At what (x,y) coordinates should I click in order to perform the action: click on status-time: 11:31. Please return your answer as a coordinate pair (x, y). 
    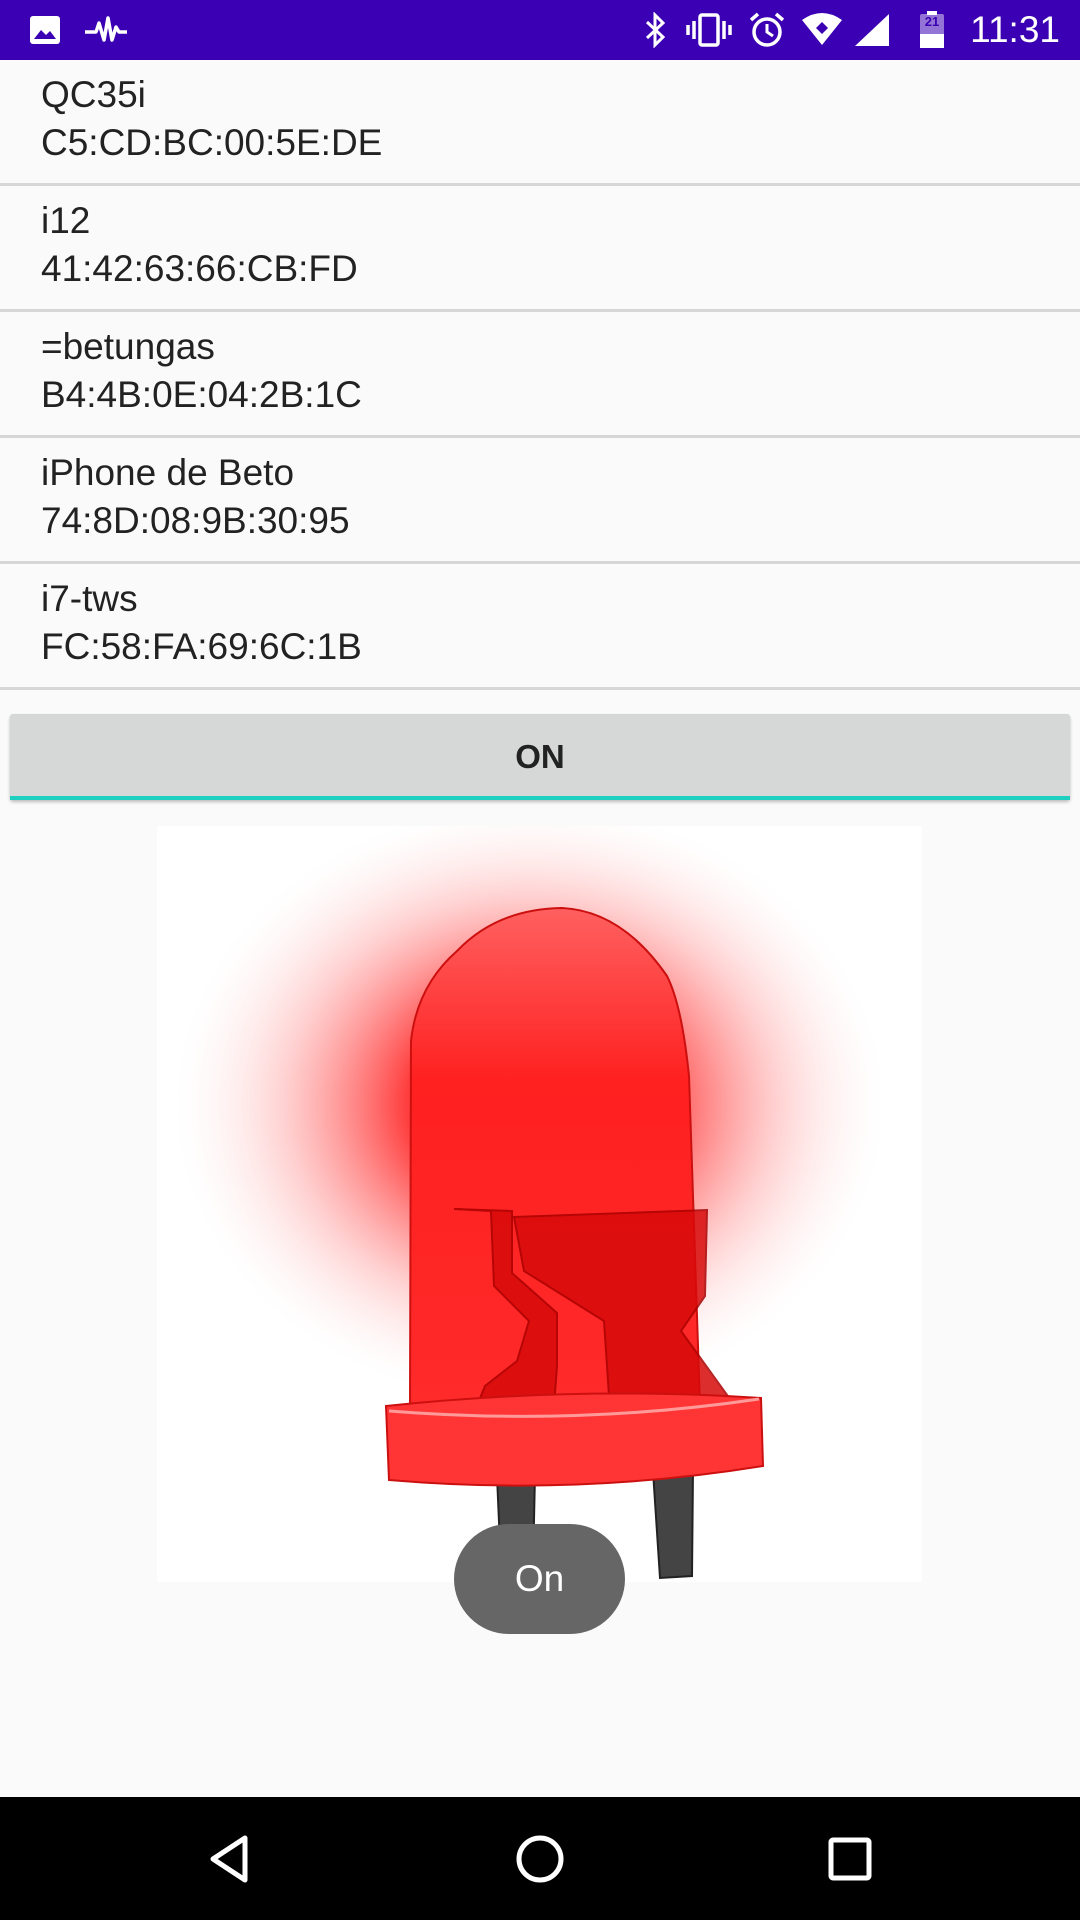
    Looking at the image, I should click on (1015, 29).